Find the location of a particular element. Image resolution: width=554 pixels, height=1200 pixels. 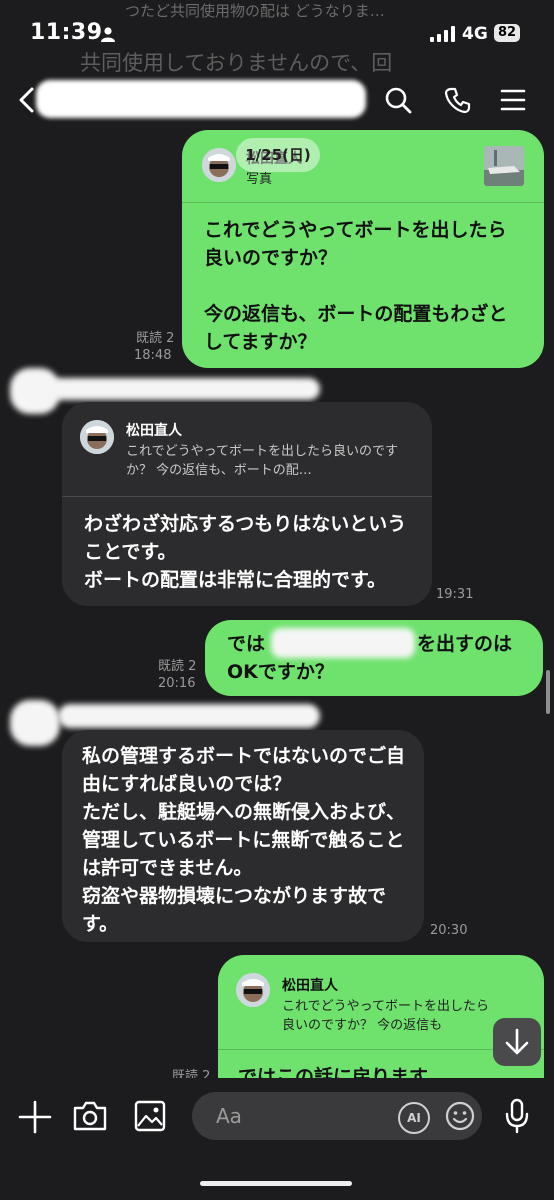

menu-icon is located at coordinates (513, 100).